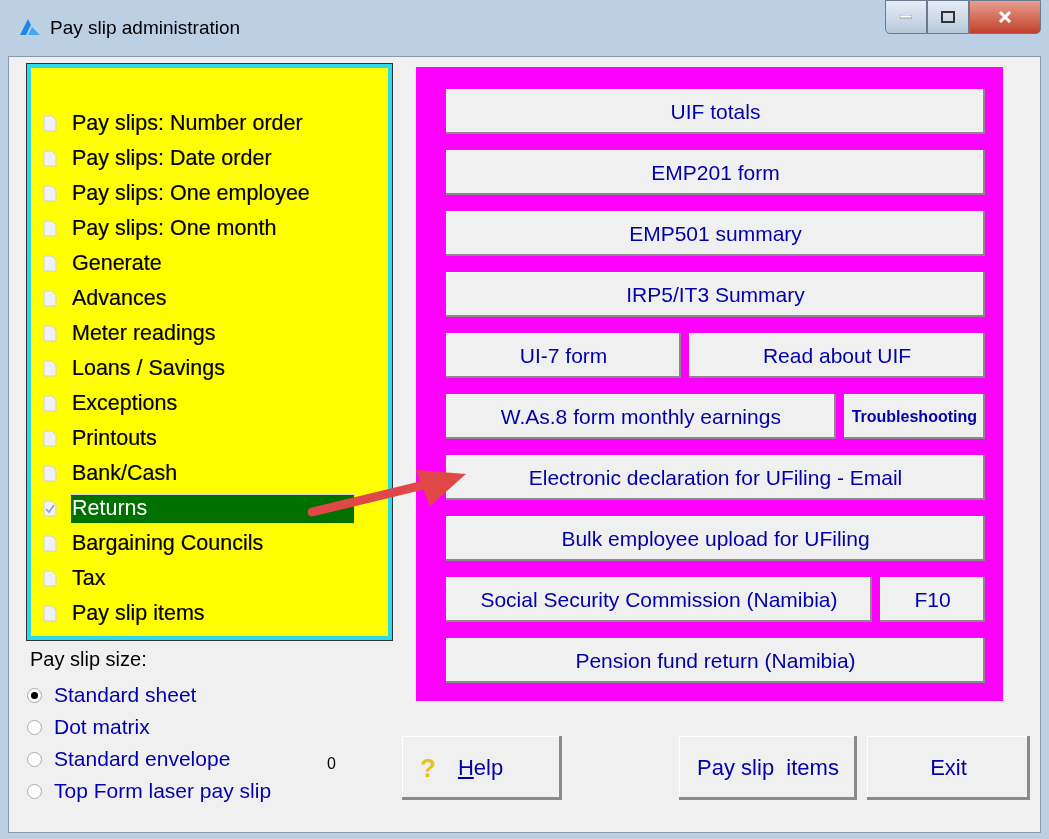 This screenshot has width=1049, height=839. I want to click on section-label: Pay slip size:, so click(89, 659).